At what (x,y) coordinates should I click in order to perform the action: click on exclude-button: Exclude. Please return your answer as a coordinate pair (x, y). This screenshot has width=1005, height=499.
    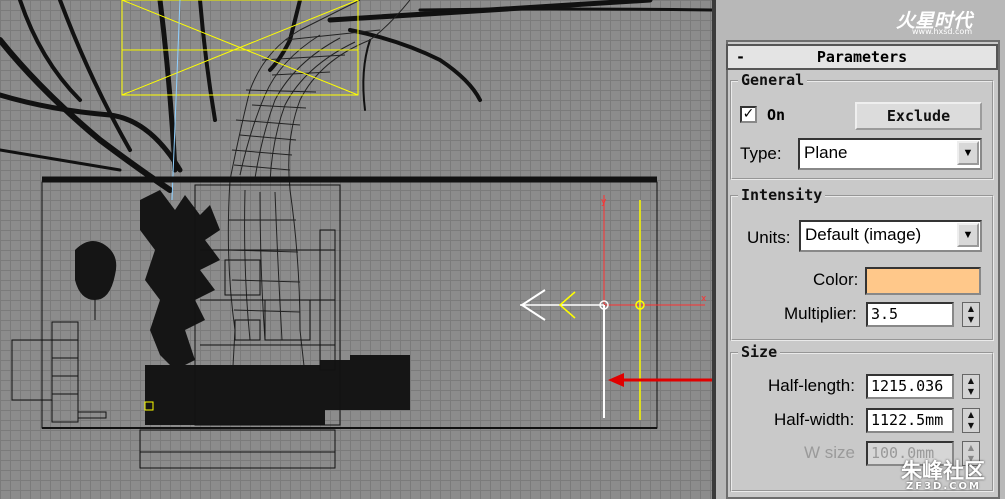
    Looking at the image, I should click on (918, 116).